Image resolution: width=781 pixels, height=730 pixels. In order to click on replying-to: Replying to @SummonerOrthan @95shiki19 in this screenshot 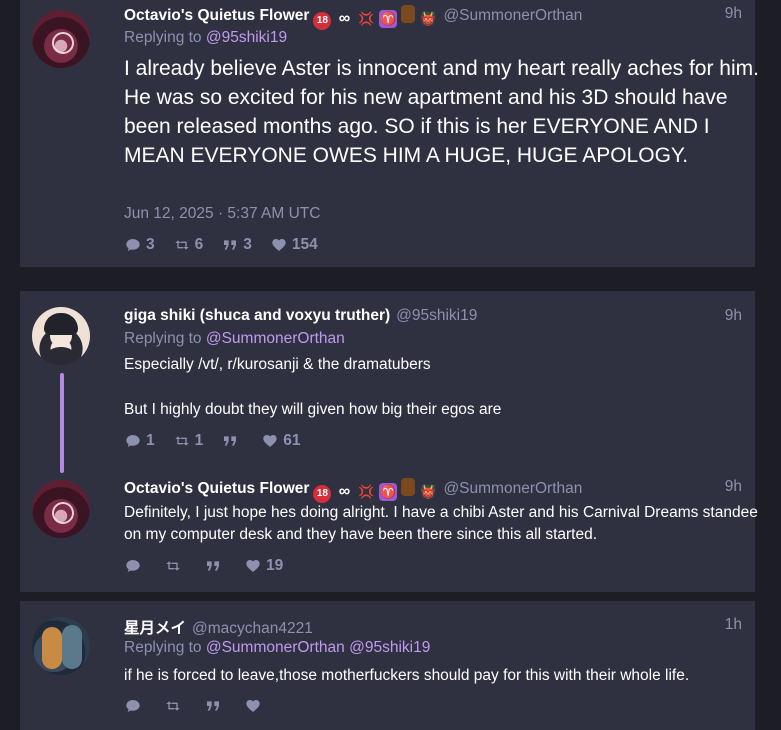, I will do `click(277, 648)`.